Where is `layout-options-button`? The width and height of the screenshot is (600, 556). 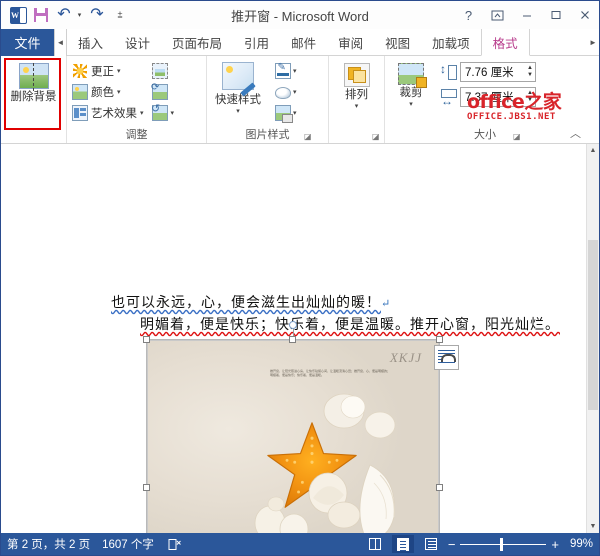 layout-options-button is located at coordinates (446, 357).